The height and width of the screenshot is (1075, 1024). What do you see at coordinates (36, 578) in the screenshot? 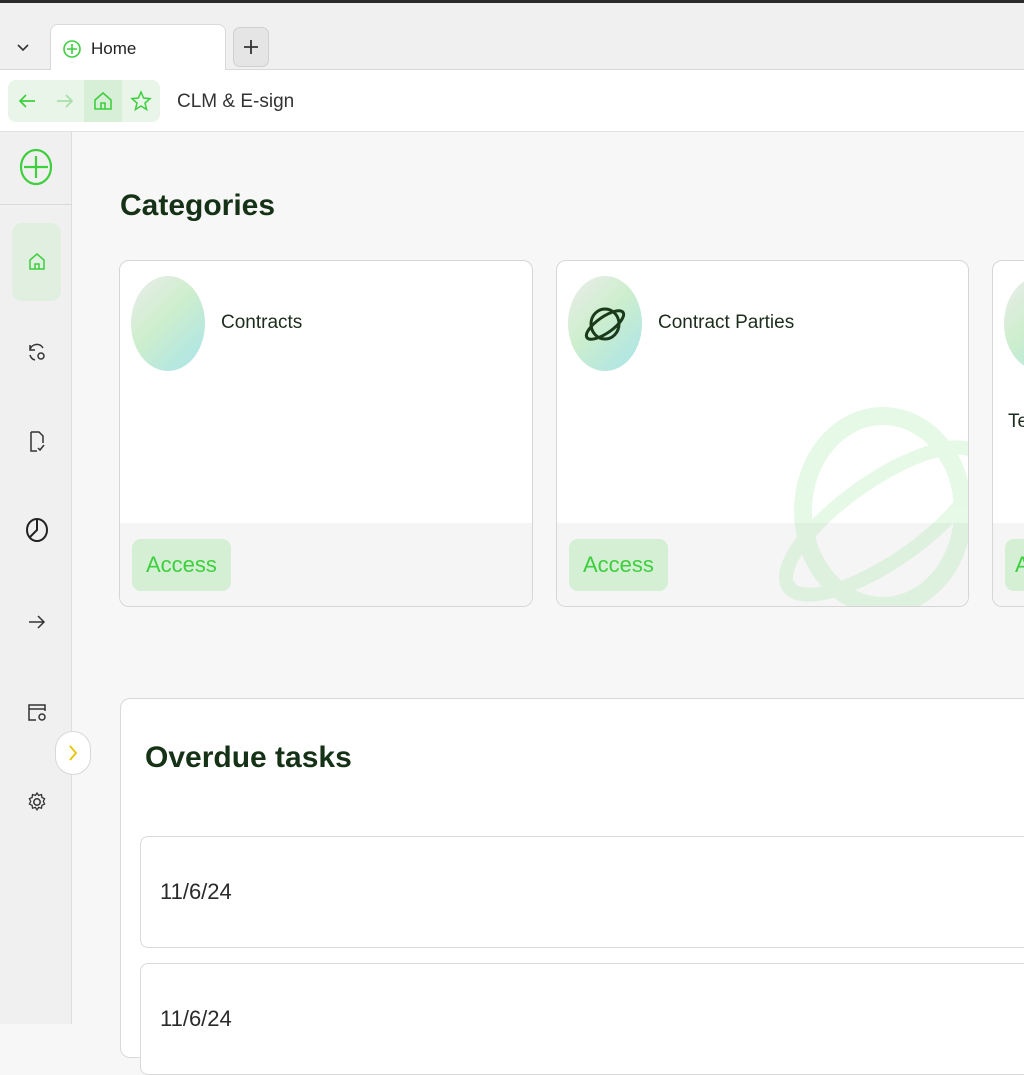
I see `sidebar` at bounding box center [36, 578].